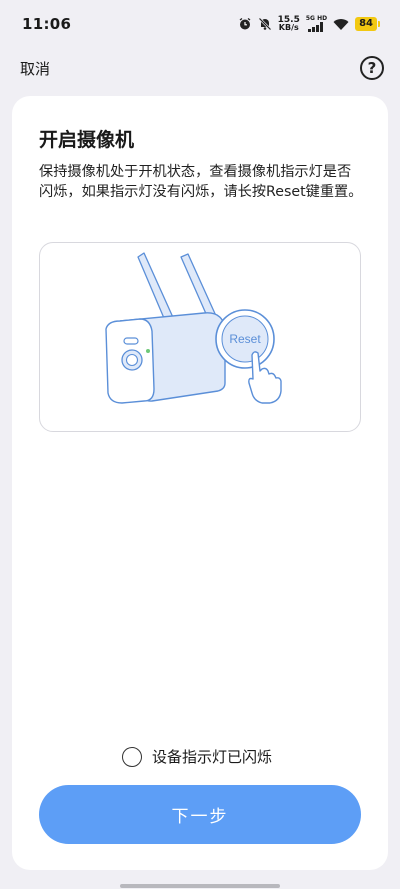 The height and width of the screenshot is (889, 400). Describe the element at coordinates (200, 814) in the screenshot. I see `next-step-button: 下一步` at that location.